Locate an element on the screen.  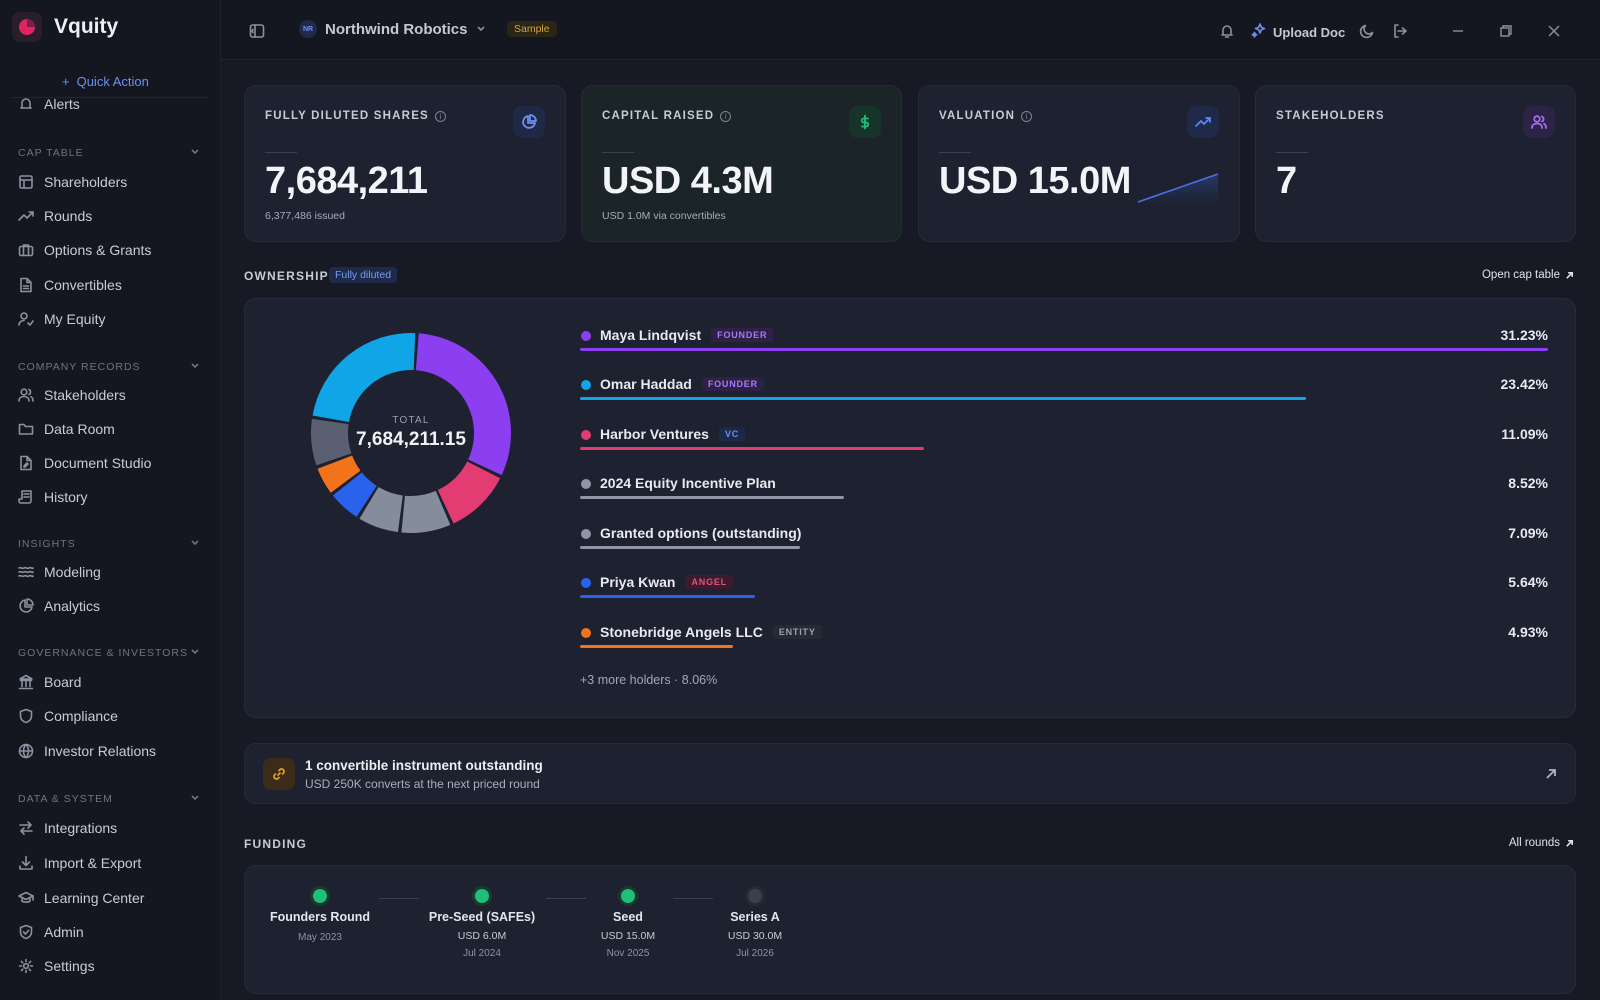
sidebar-item-label: Document Studio is located at coordinates (98, 463).